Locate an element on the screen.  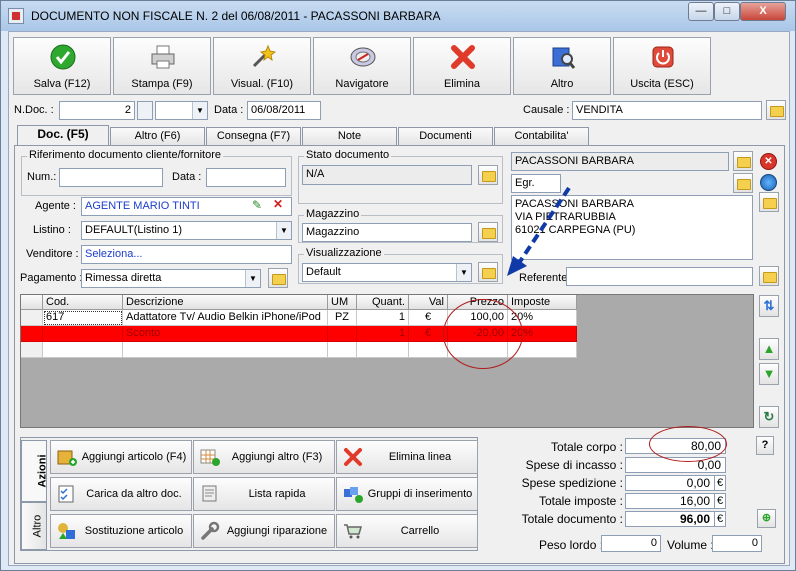
add-other-button: Aggiungi altro (F3) is located at coordinates (264, 457).